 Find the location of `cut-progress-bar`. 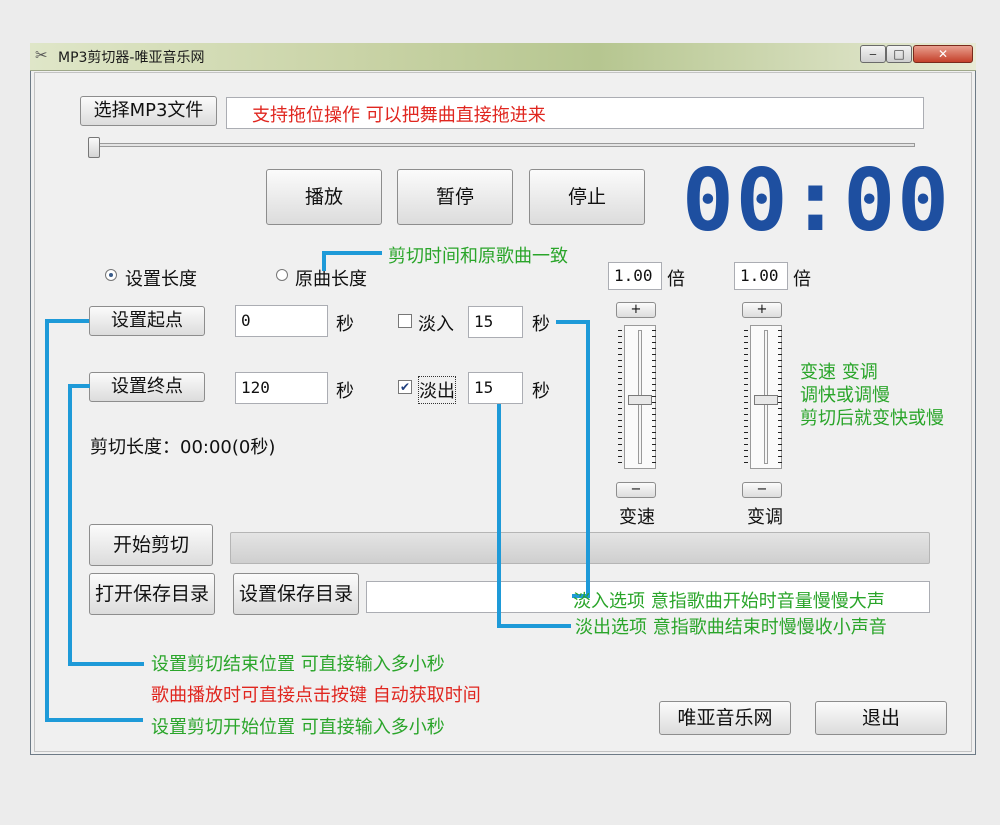

cut-progress-bar is located at coordinates (580, 548).